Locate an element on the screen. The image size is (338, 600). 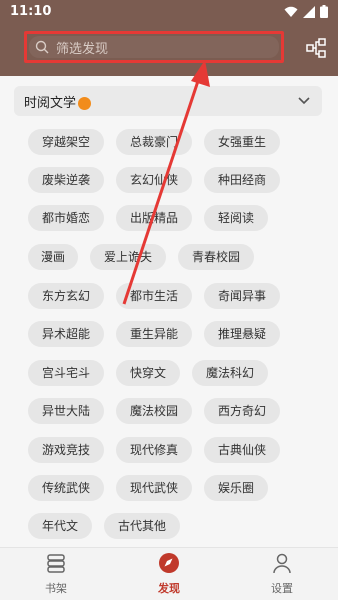
nav-bookshelf-label: 书架 is located at coordinates (56, 588).